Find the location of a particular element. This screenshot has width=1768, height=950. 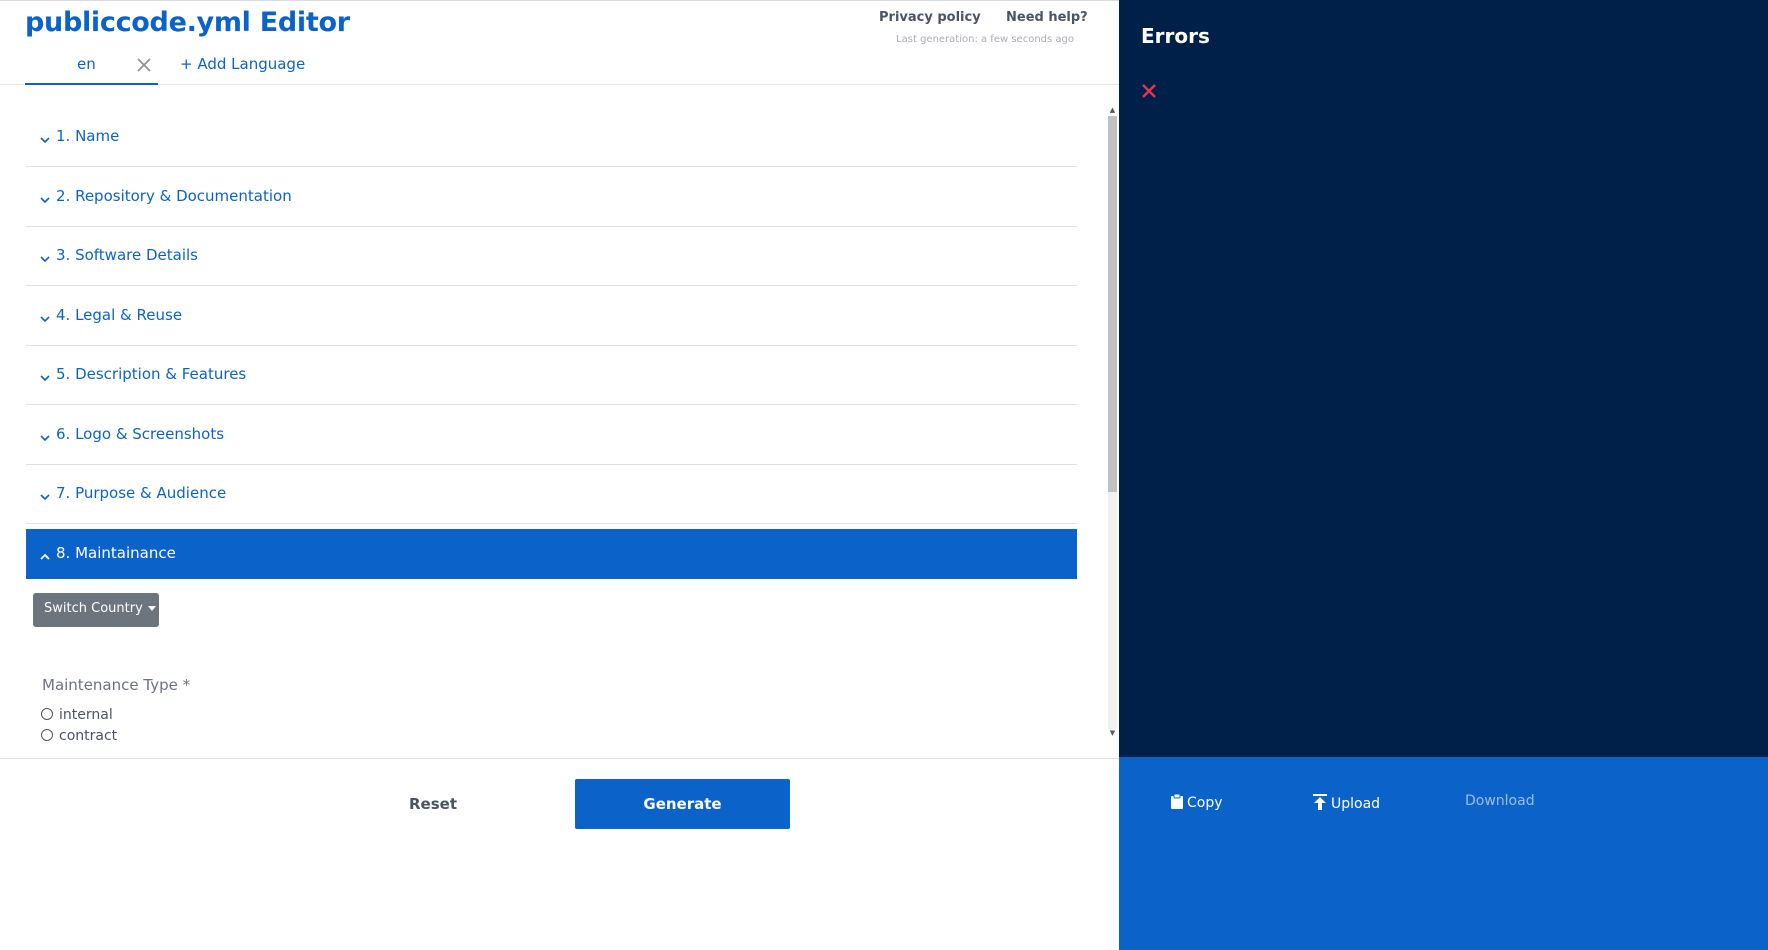

editor-footer: Reset Generate is located at coordinates (559, 854).